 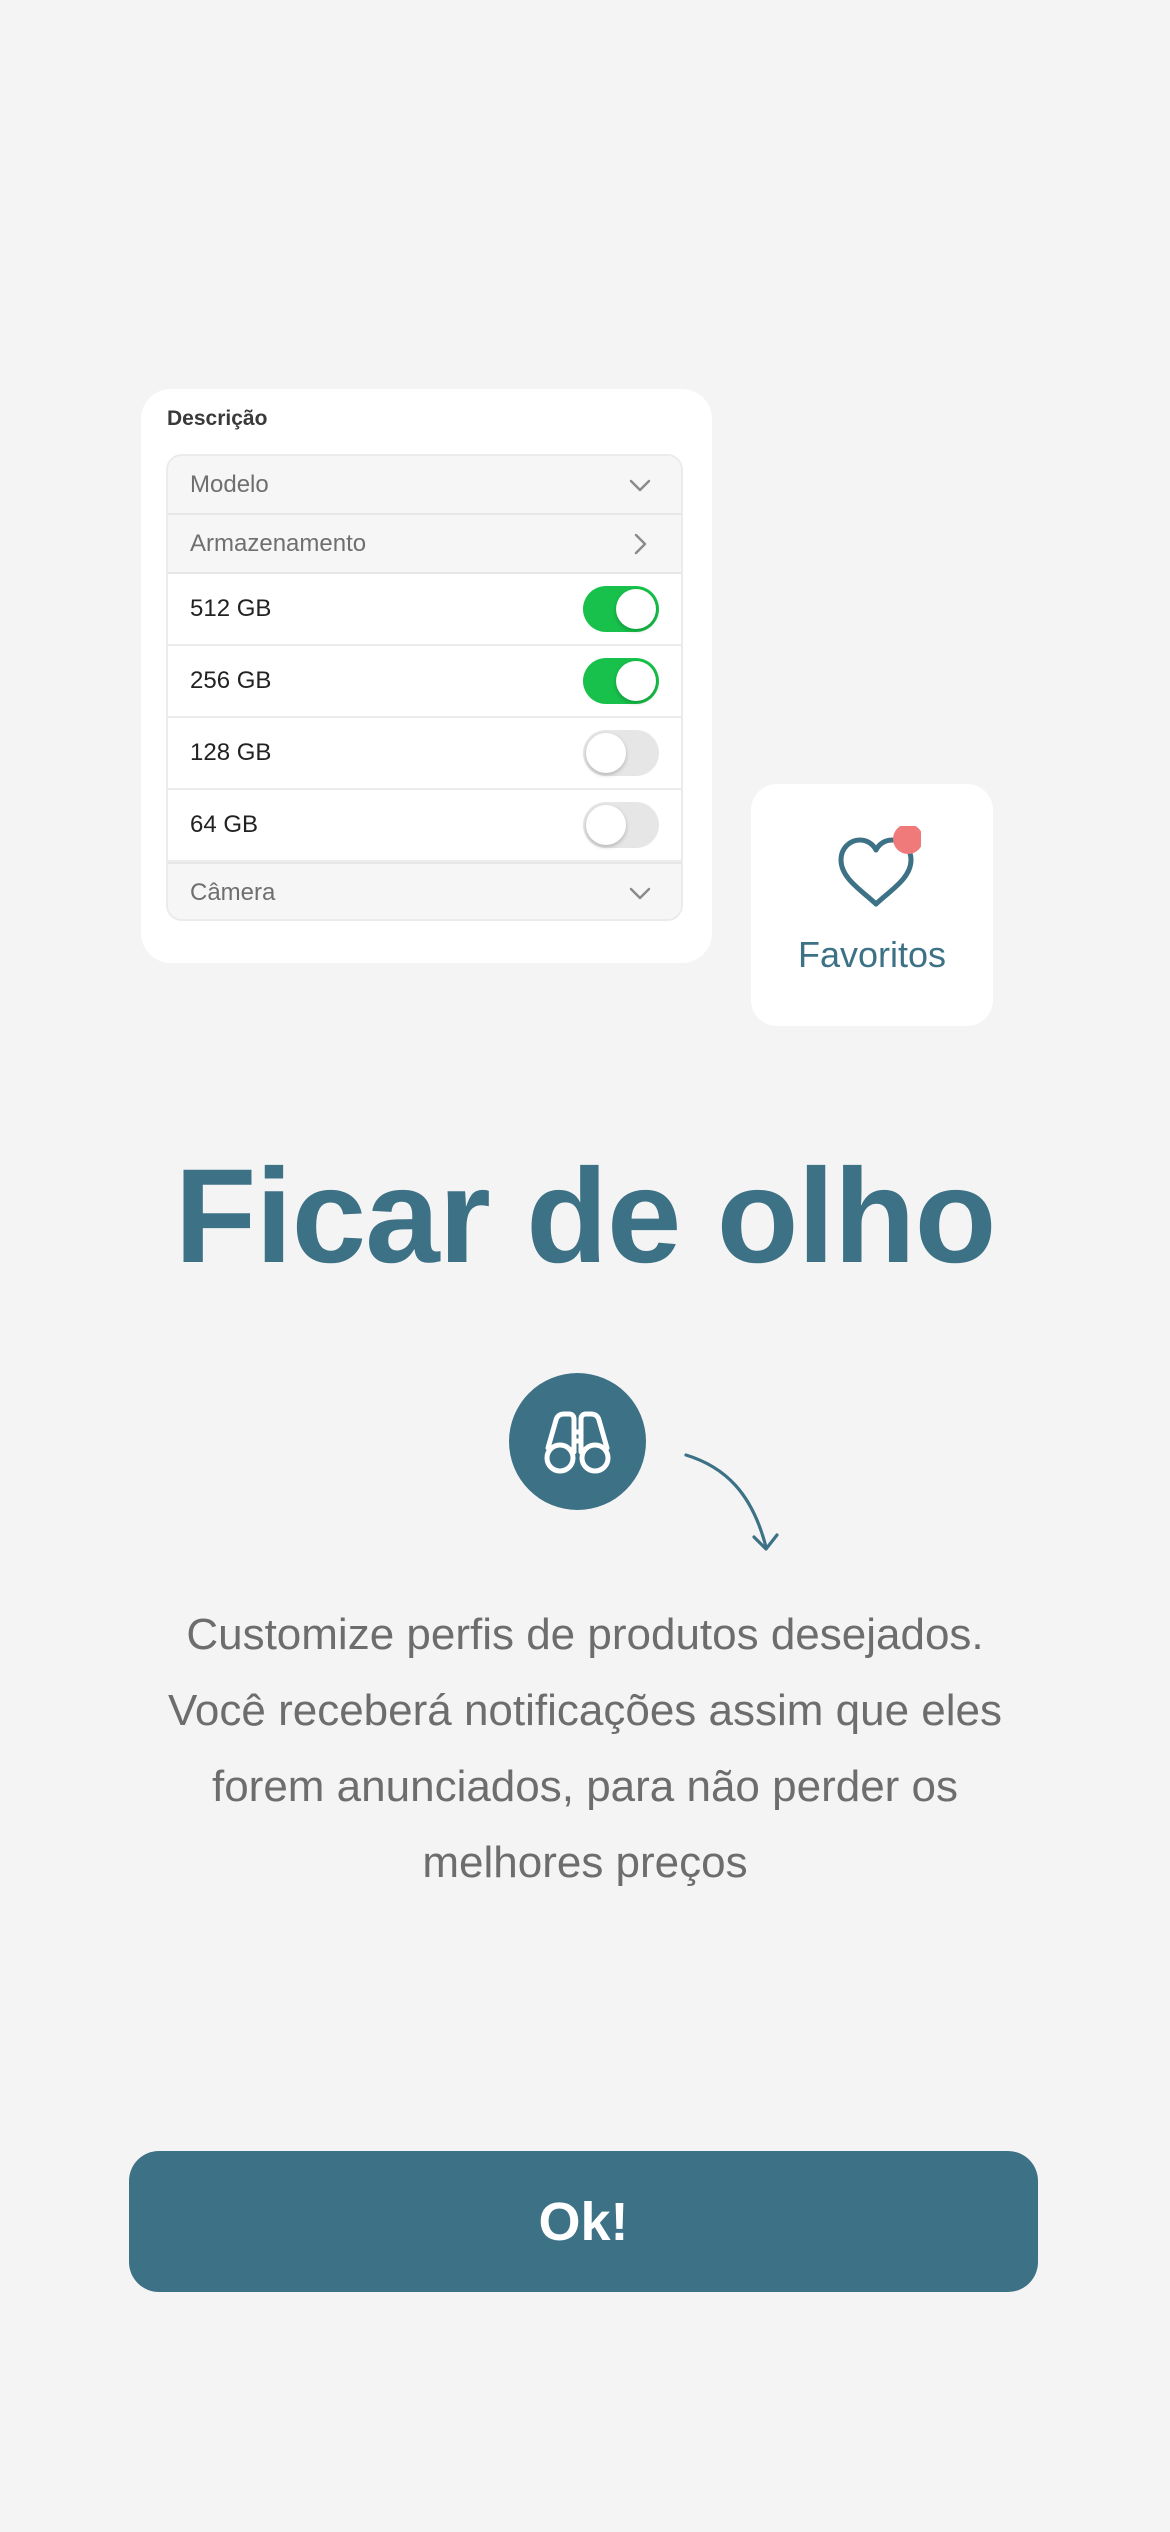 I want to click on page-title: Ficar de olho, so click(x=585, y=1216).